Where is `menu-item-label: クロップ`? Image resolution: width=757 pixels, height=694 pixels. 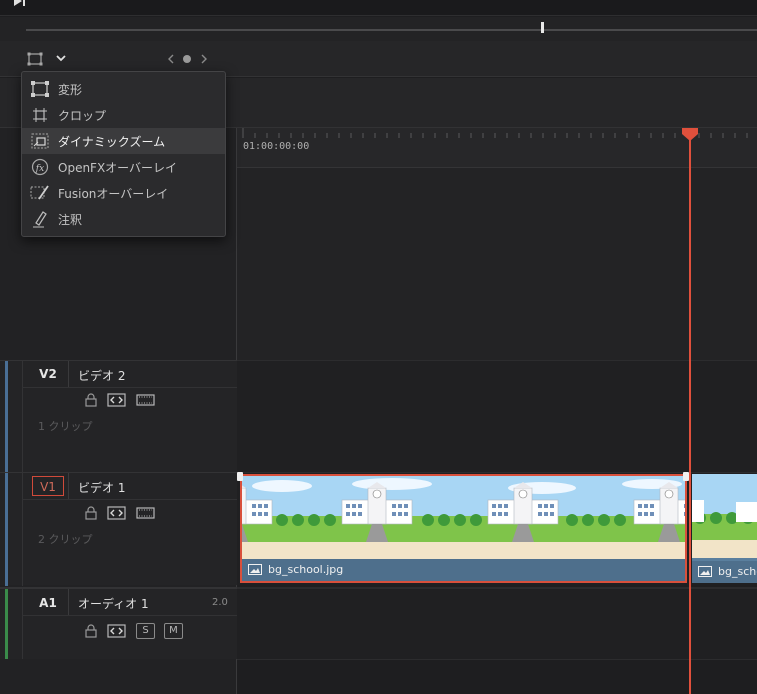
menu-item-label: クロップ is located at coordinates (82, 116).